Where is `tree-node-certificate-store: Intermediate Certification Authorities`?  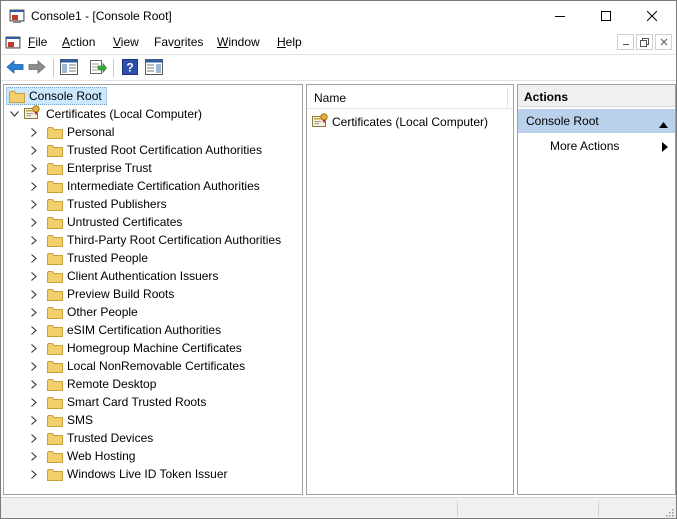 tree-node-certificate-store: Intermediate Certification Authorities is located at coordinates (144, 186).